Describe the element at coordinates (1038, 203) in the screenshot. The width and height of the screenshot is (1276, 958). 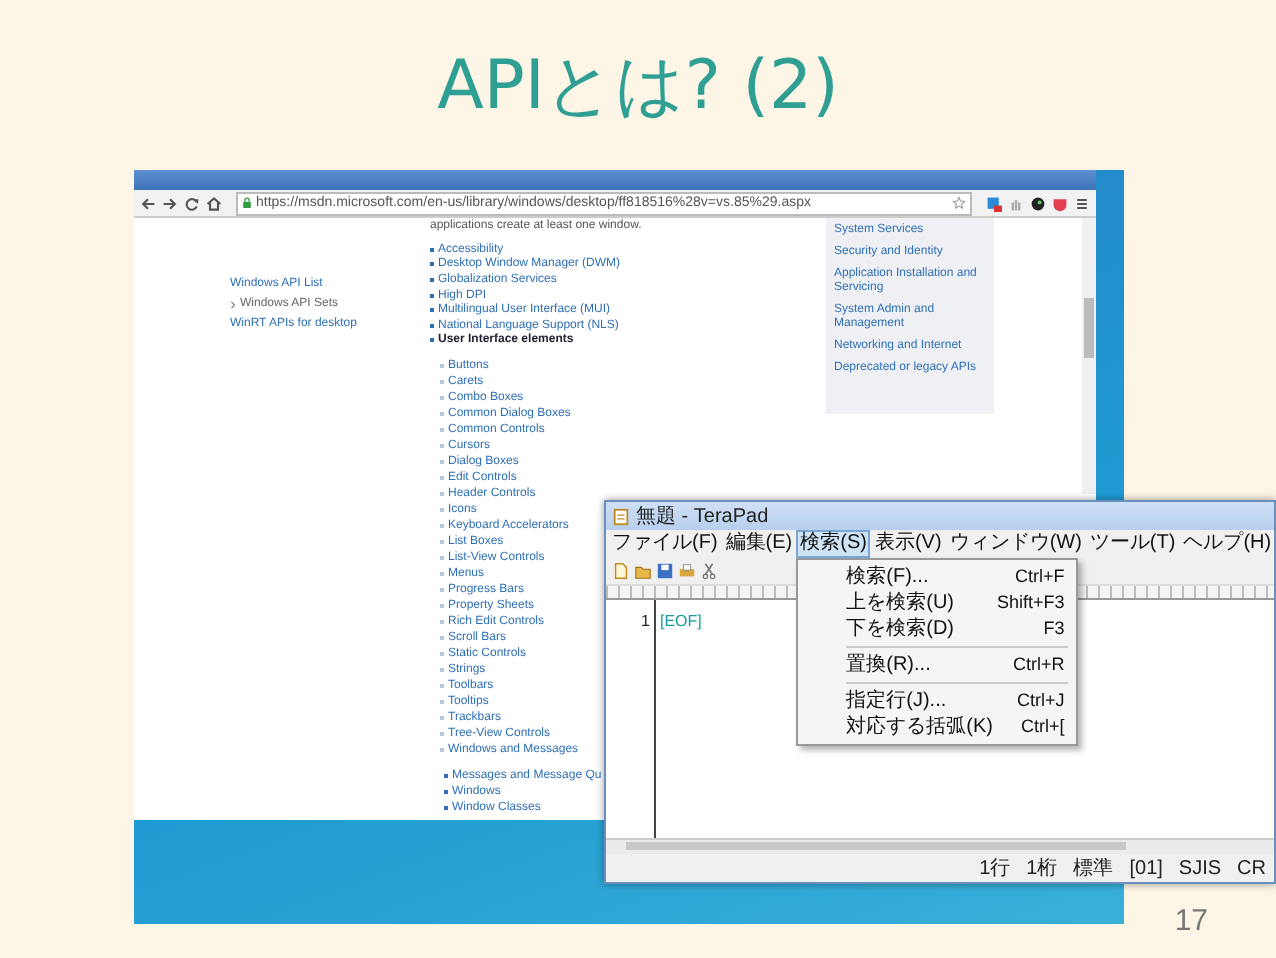
I see `circle-icon` at that location.